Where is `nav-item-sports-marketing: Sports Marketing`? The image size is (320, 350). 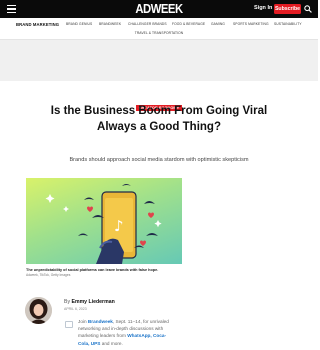
nav-item-sports-marketing: Sports Marketing is located at coordinates (251, 24).